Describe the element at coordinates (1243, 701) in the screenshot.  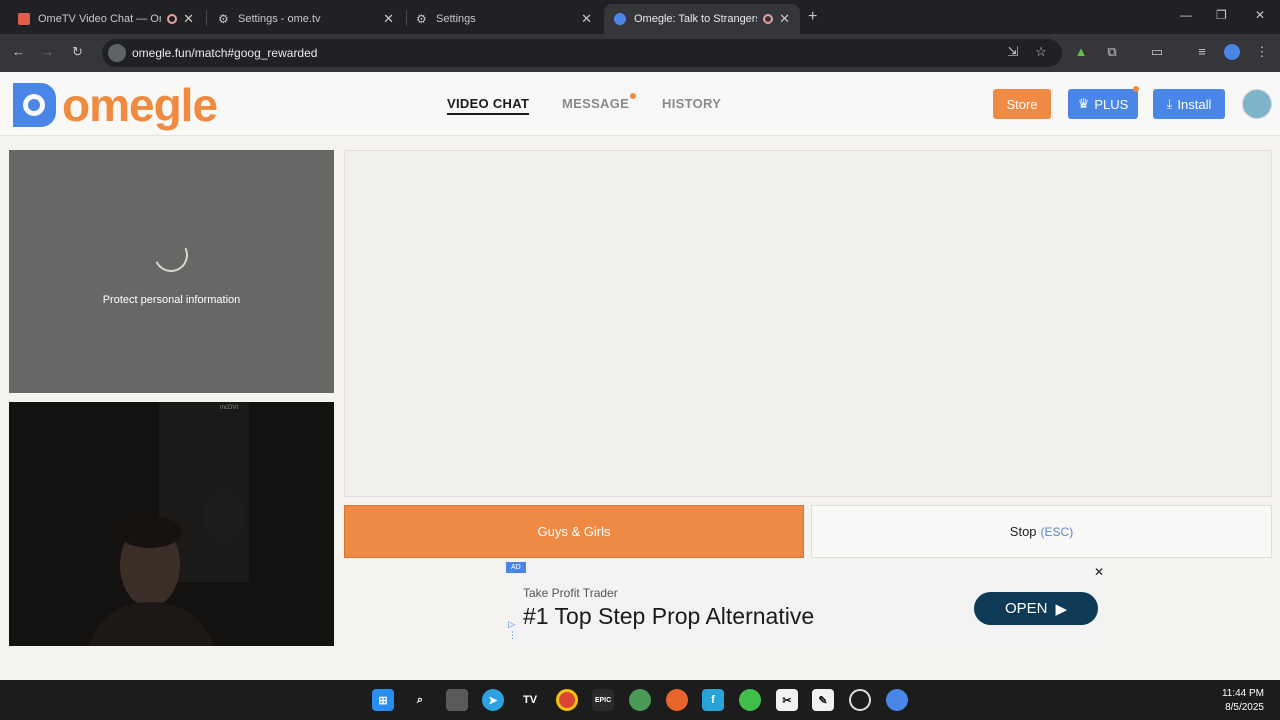
I see `system-clock: 11:44 PM 8/5/2025` at that location.